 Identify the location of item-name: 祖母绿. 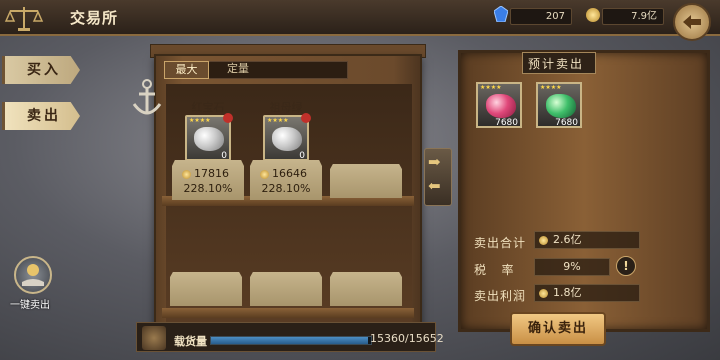
(286, 107).